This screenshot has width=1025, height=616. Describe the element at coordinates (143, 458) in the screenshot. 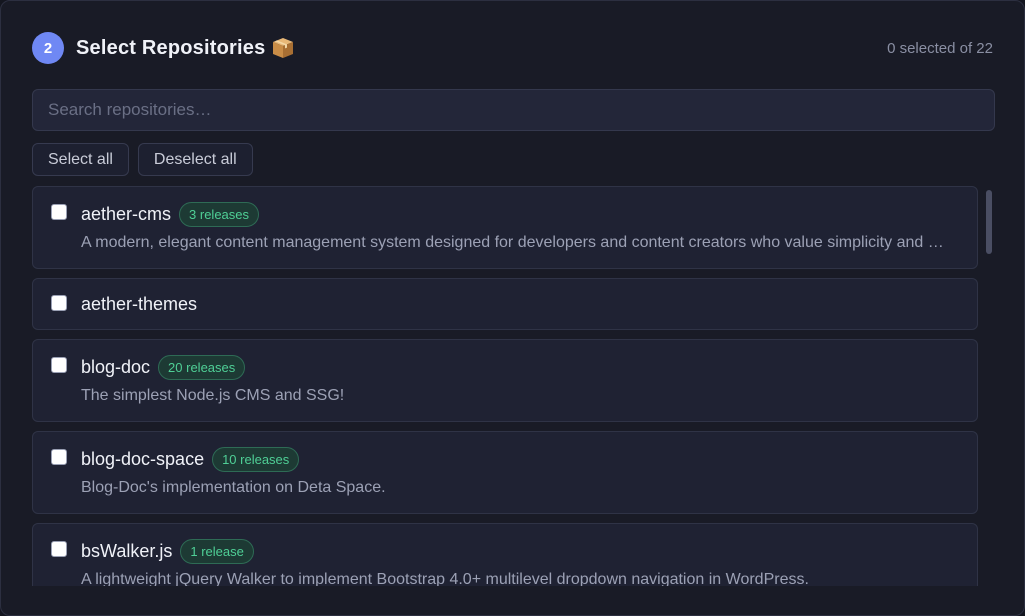

I see `repo-name: blog-doc-space` at that location.